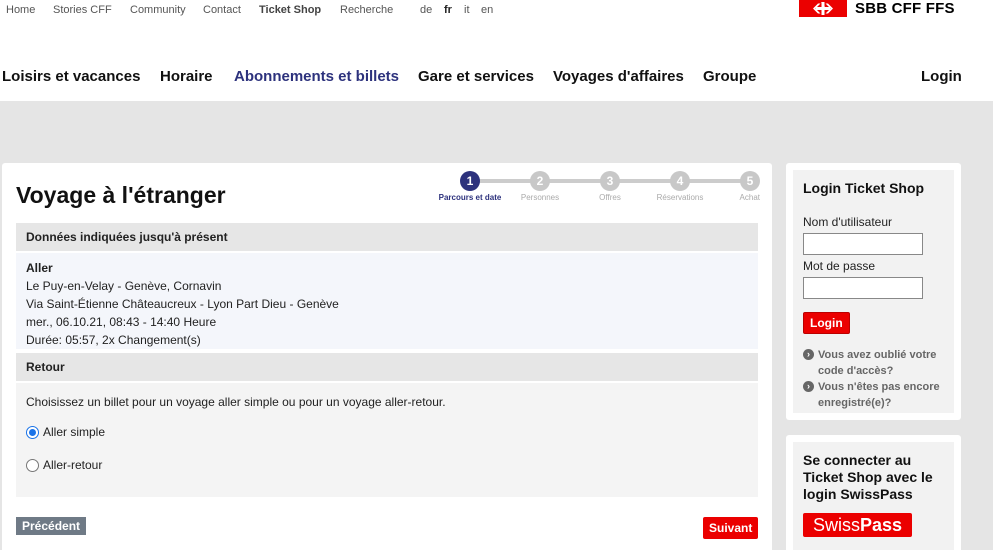  Describe the element at coordinates (476, 76) in the screenshot. I see `nav-item-gare: Gare et services` at that location.